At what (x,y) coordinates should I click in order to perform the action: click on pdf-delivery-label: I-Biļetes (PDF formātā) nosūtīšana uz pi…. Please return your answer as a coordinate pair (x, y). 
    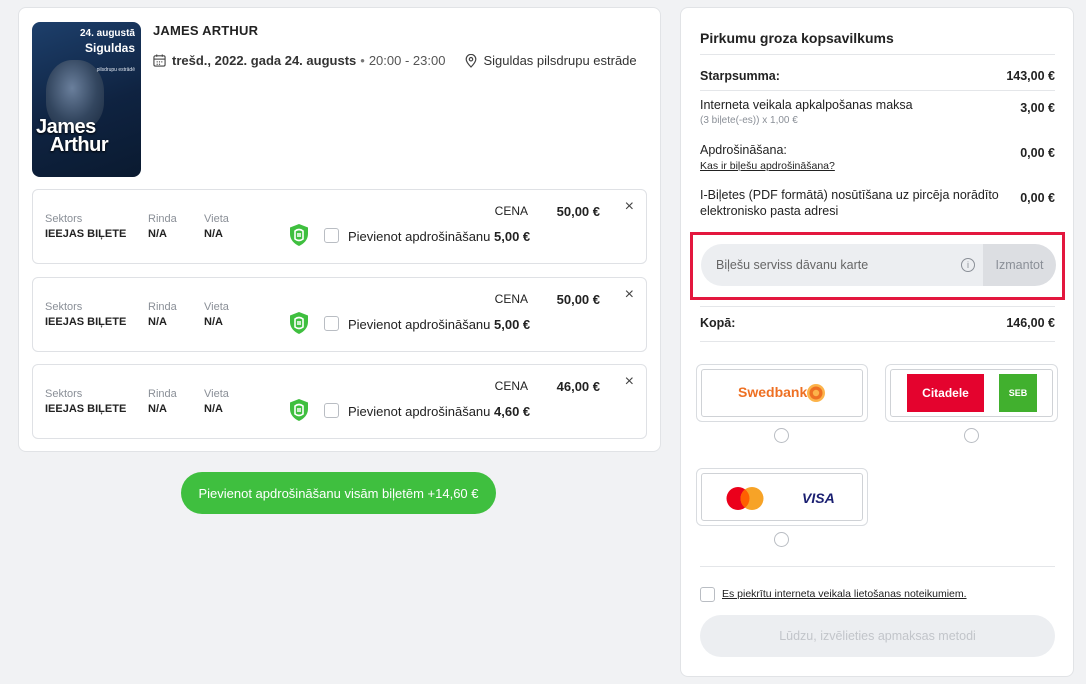
    Looking at the image, I should click on (849, 203).